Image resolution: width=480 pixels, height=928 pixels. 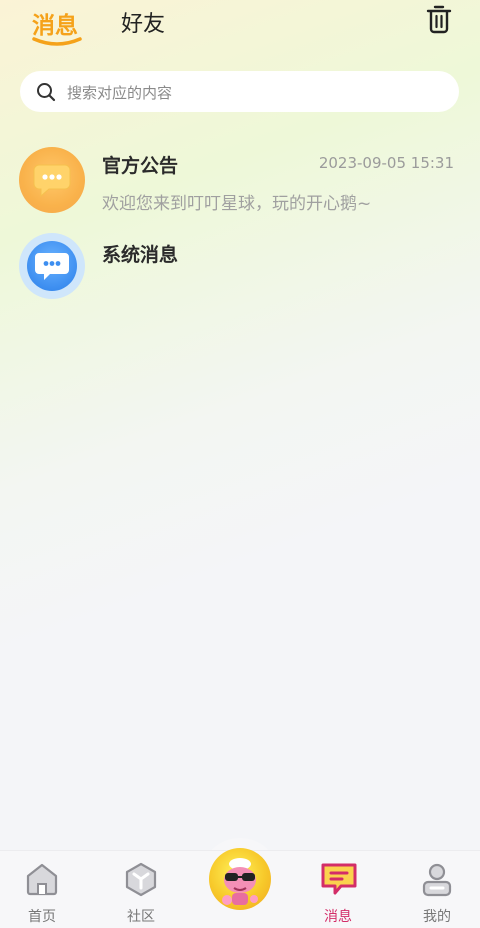 I want to click on top-bar: 消息 好友, so click(x=240, y=30).